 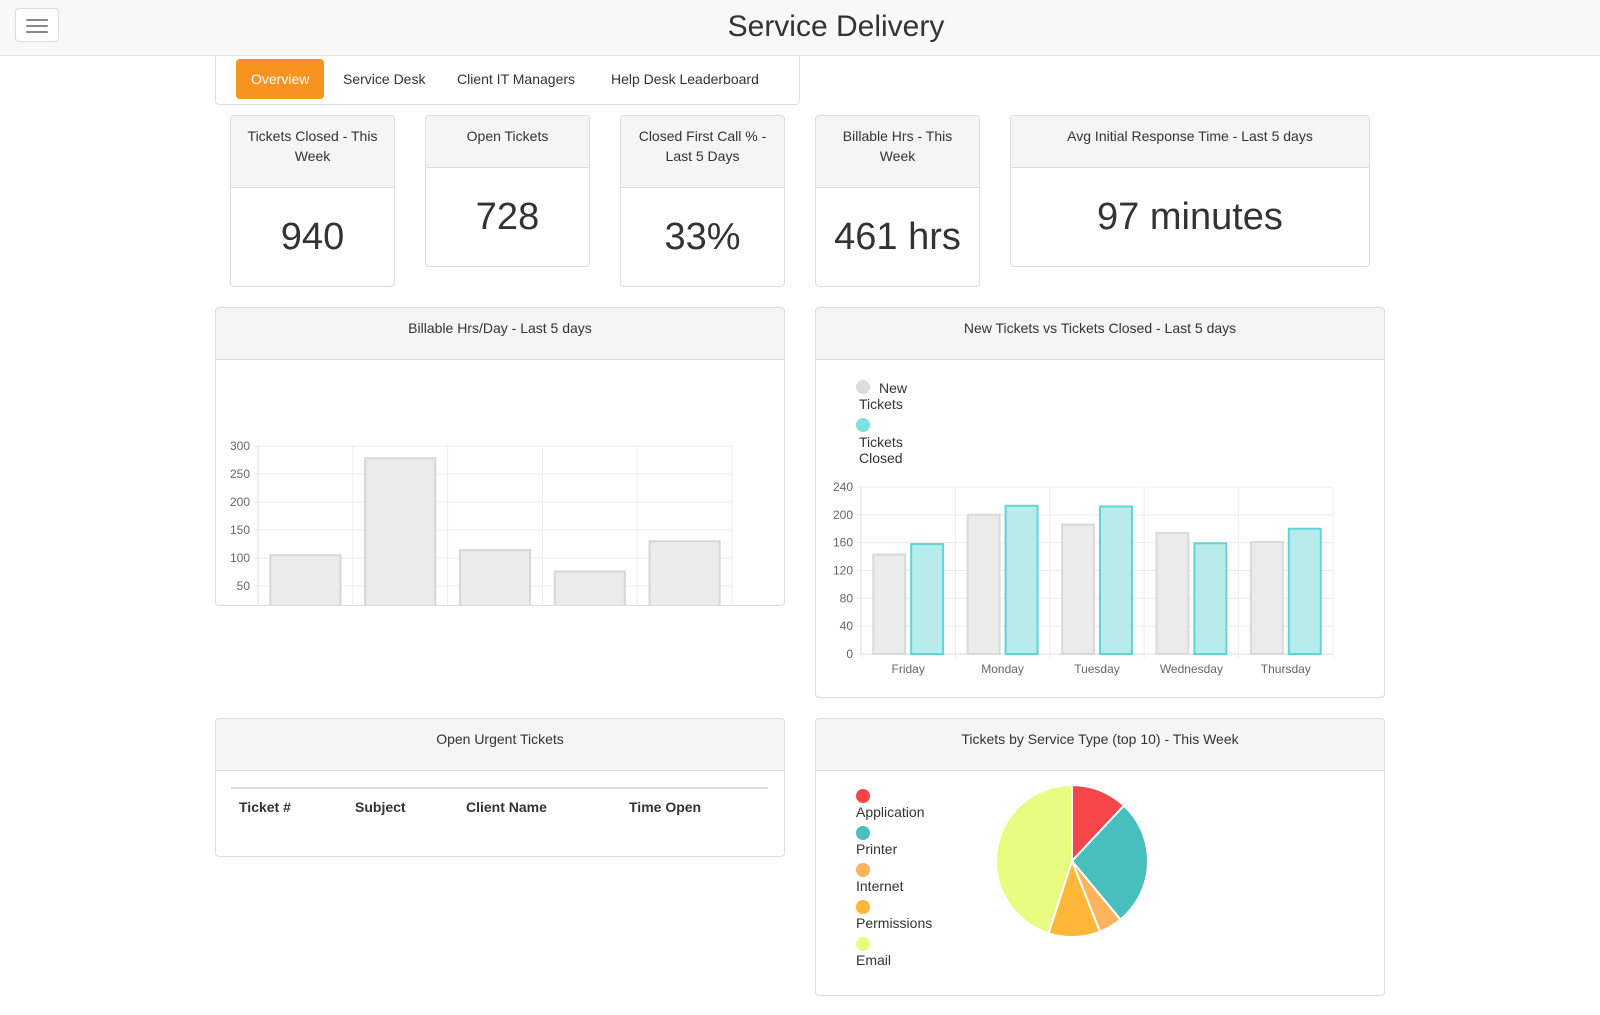 What do you see at coordinates (1097, 669) in the screenshot?
I see `x-tick-label: Tuesday` at bounding box center [1097, 669].